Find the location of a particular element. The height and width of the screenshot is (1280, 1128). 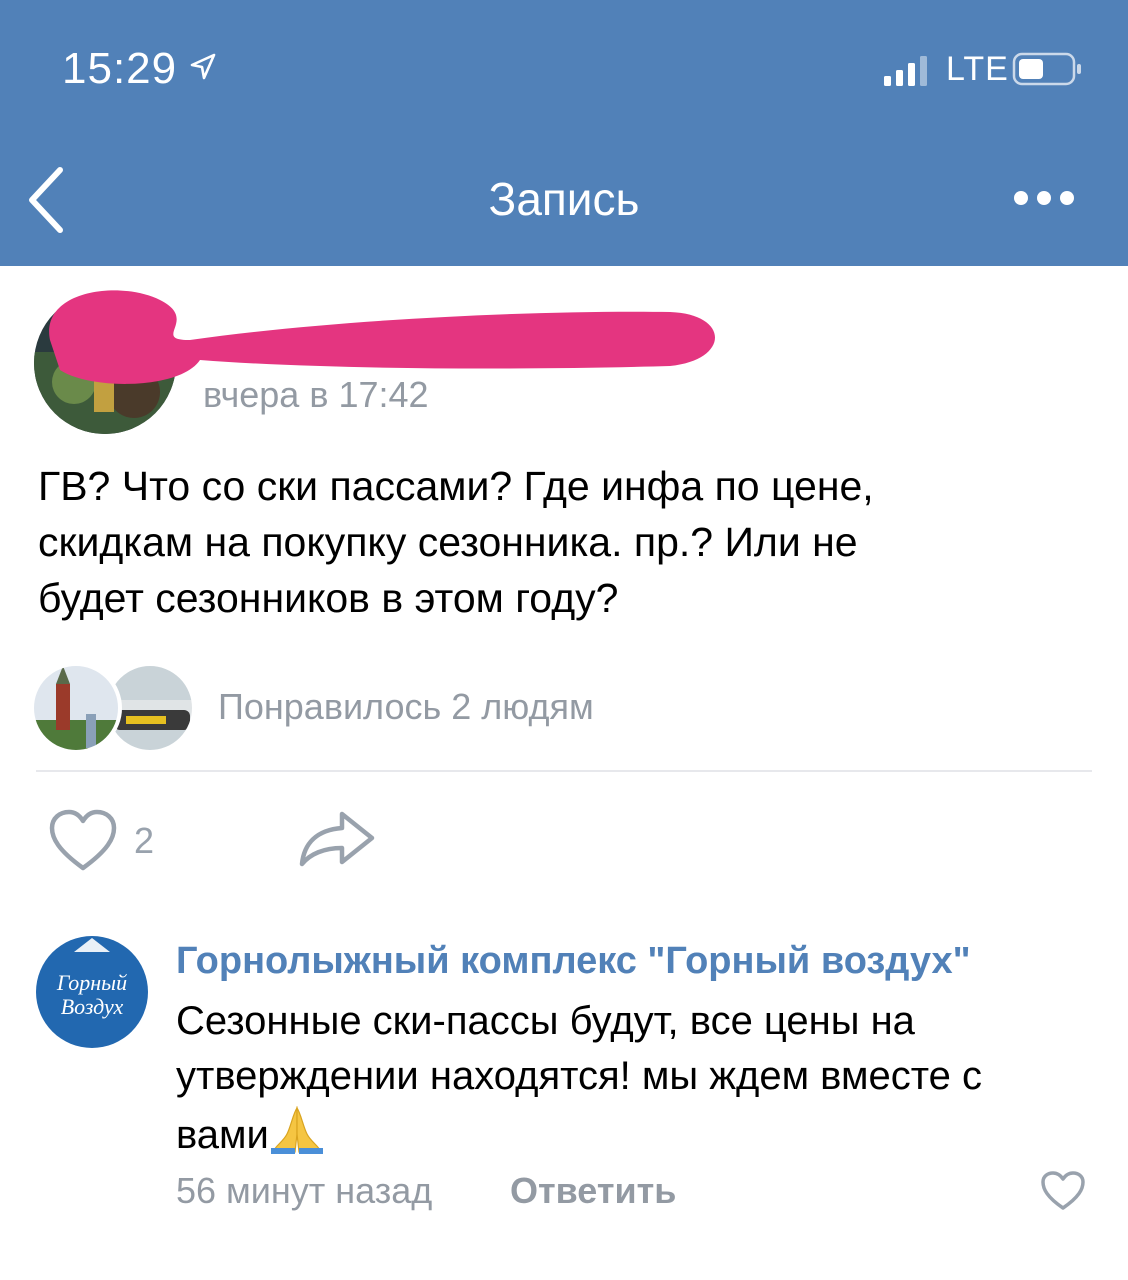

comment-author-avatar: Горный Воздух is located at coordinates (92, 992).